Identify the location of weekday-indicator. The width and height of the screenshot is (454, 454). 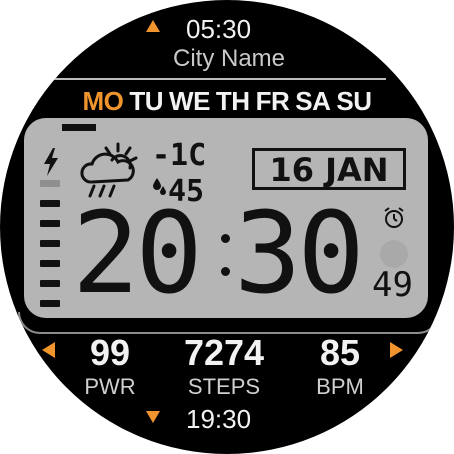
(79, 127).